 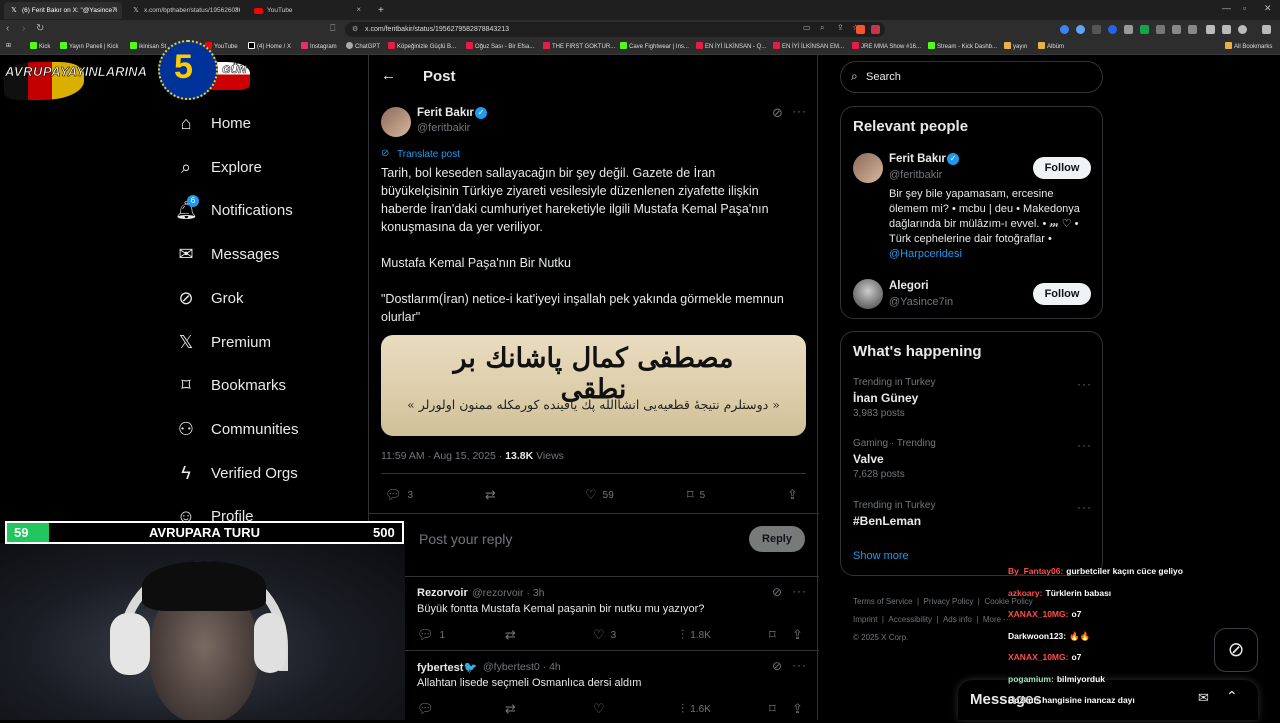 What do you see at coordinates (236, 473) in the screenshot?
I see `sidebar-item-verified-orgs: ϟ Verified Orgs` at bounding box center [236, 473].